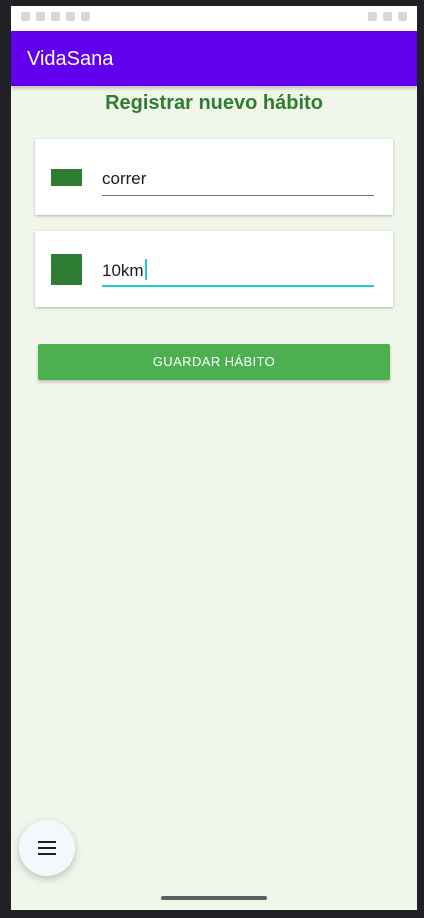  I want to click on status-bar, so click(214, 18).